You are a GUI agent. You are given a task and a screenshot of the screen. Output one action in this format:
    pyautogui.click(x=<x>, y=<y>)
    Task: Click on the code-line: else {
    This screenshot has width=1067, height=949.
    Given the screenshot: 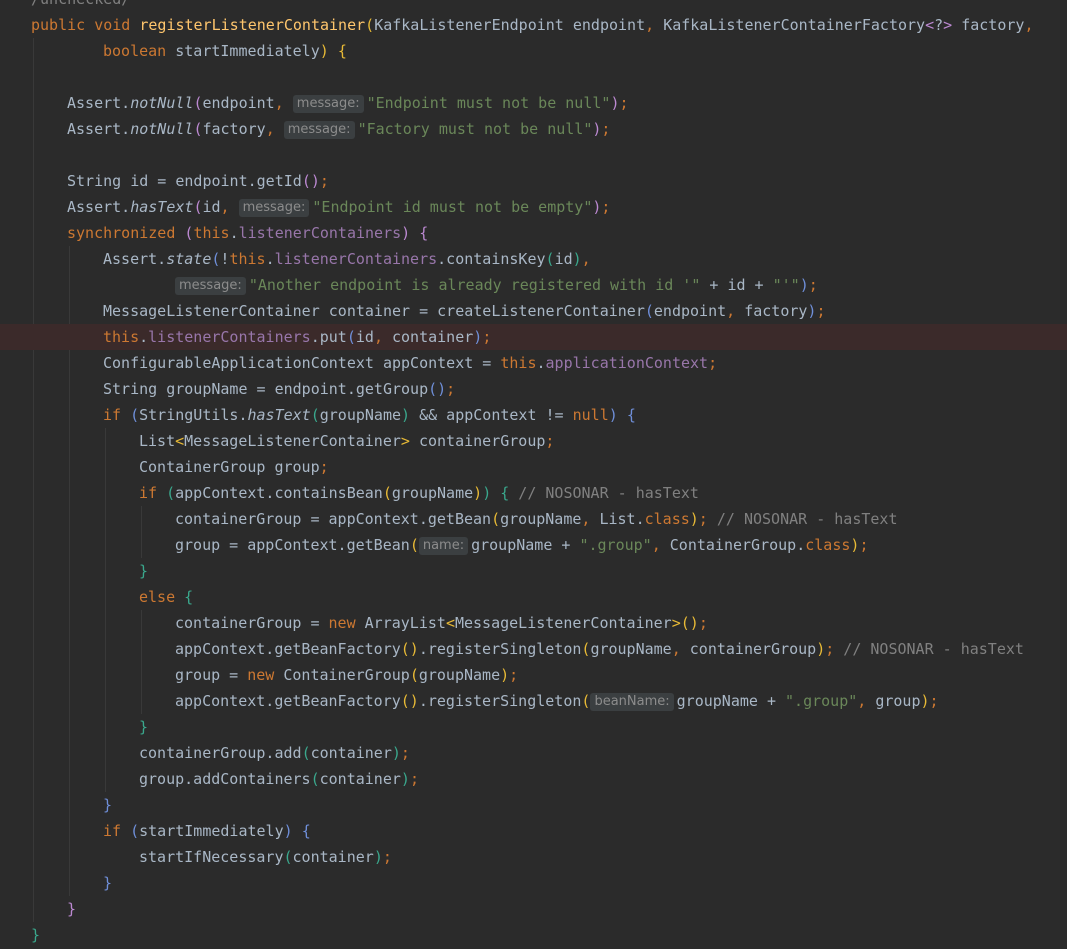 What is the action you would take?
    pyautogui.click(x=533, y=597)
    